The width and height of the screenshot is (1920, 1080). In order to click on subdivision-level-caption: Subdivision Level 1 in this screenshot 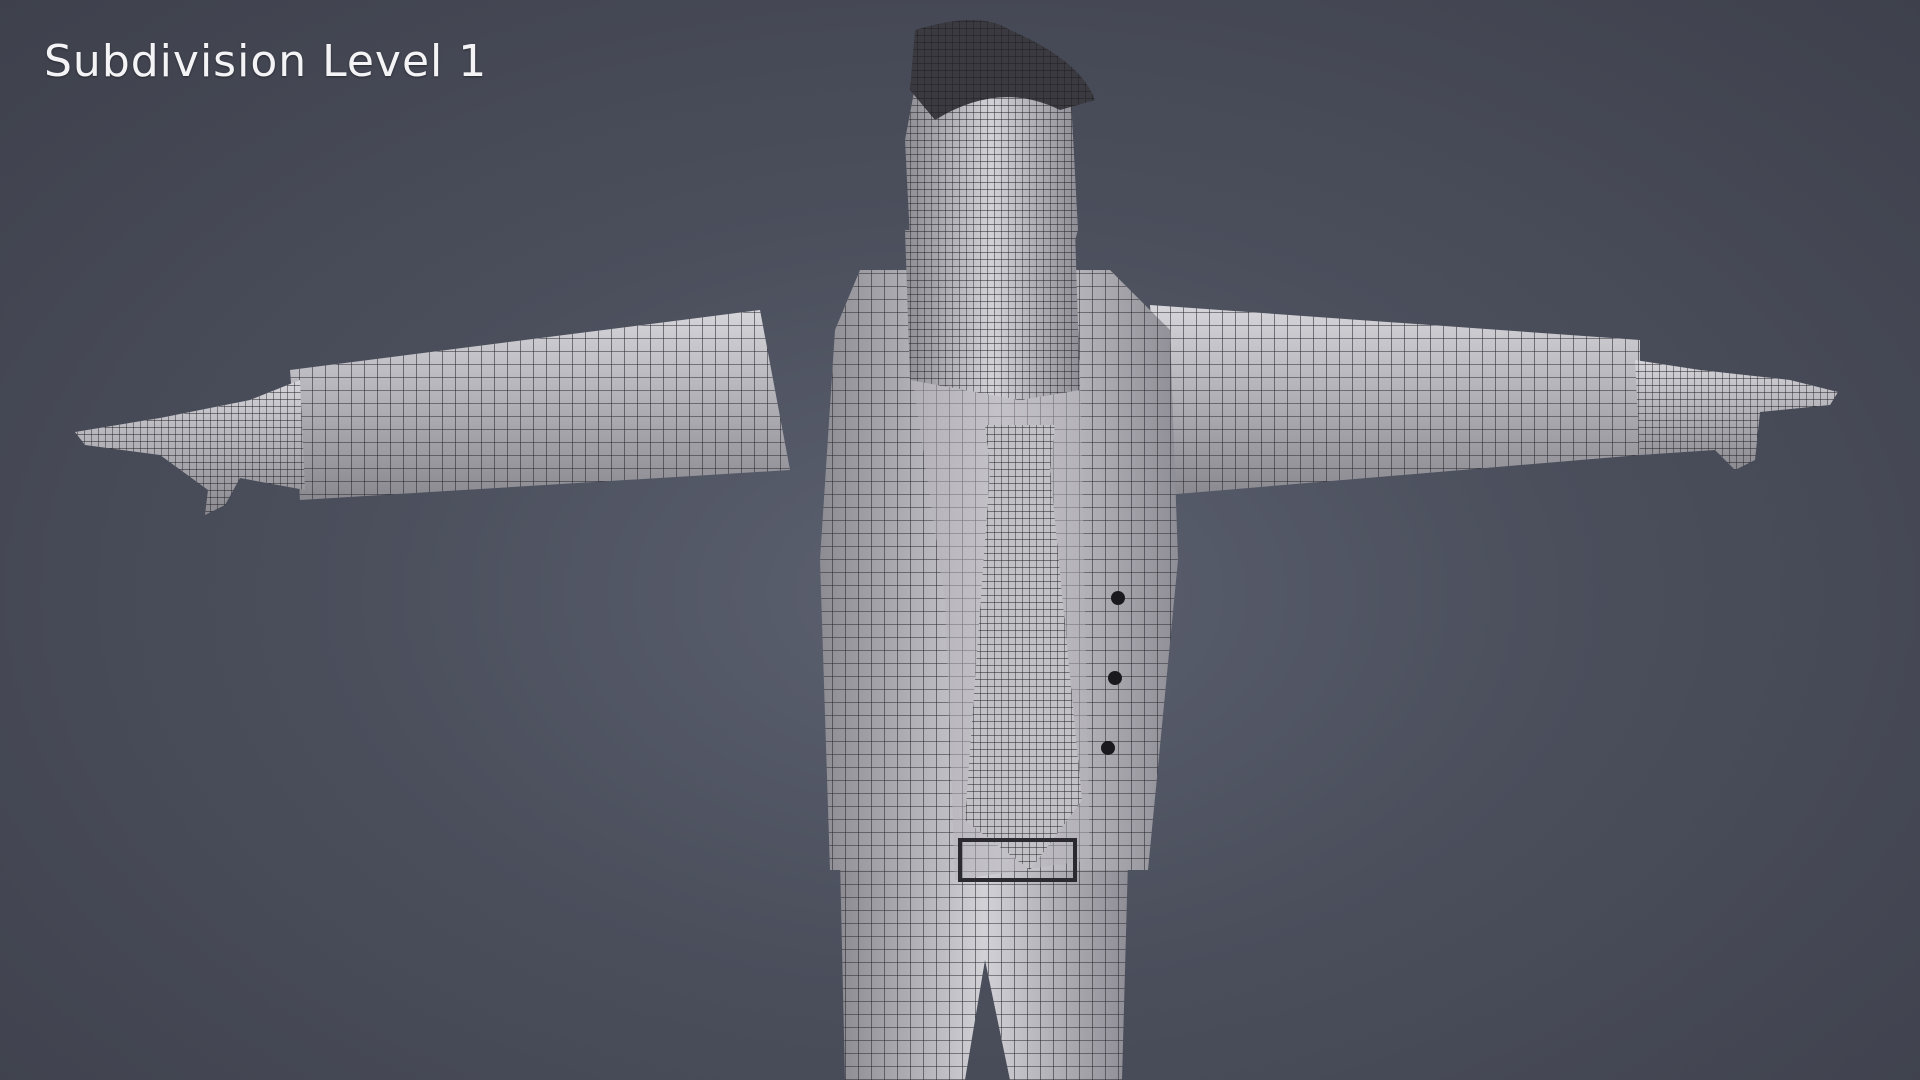, I will do `click(266, 61)`.